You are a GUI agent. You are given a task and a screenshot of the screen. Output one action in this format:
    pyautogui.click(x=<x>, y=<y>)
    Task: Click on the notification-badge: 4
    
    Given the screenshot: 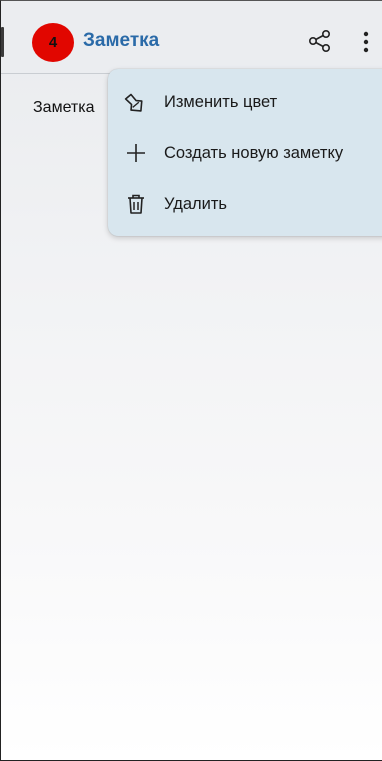 What is the action you would take?
    pyautogui.click(x=53, y=42)
    